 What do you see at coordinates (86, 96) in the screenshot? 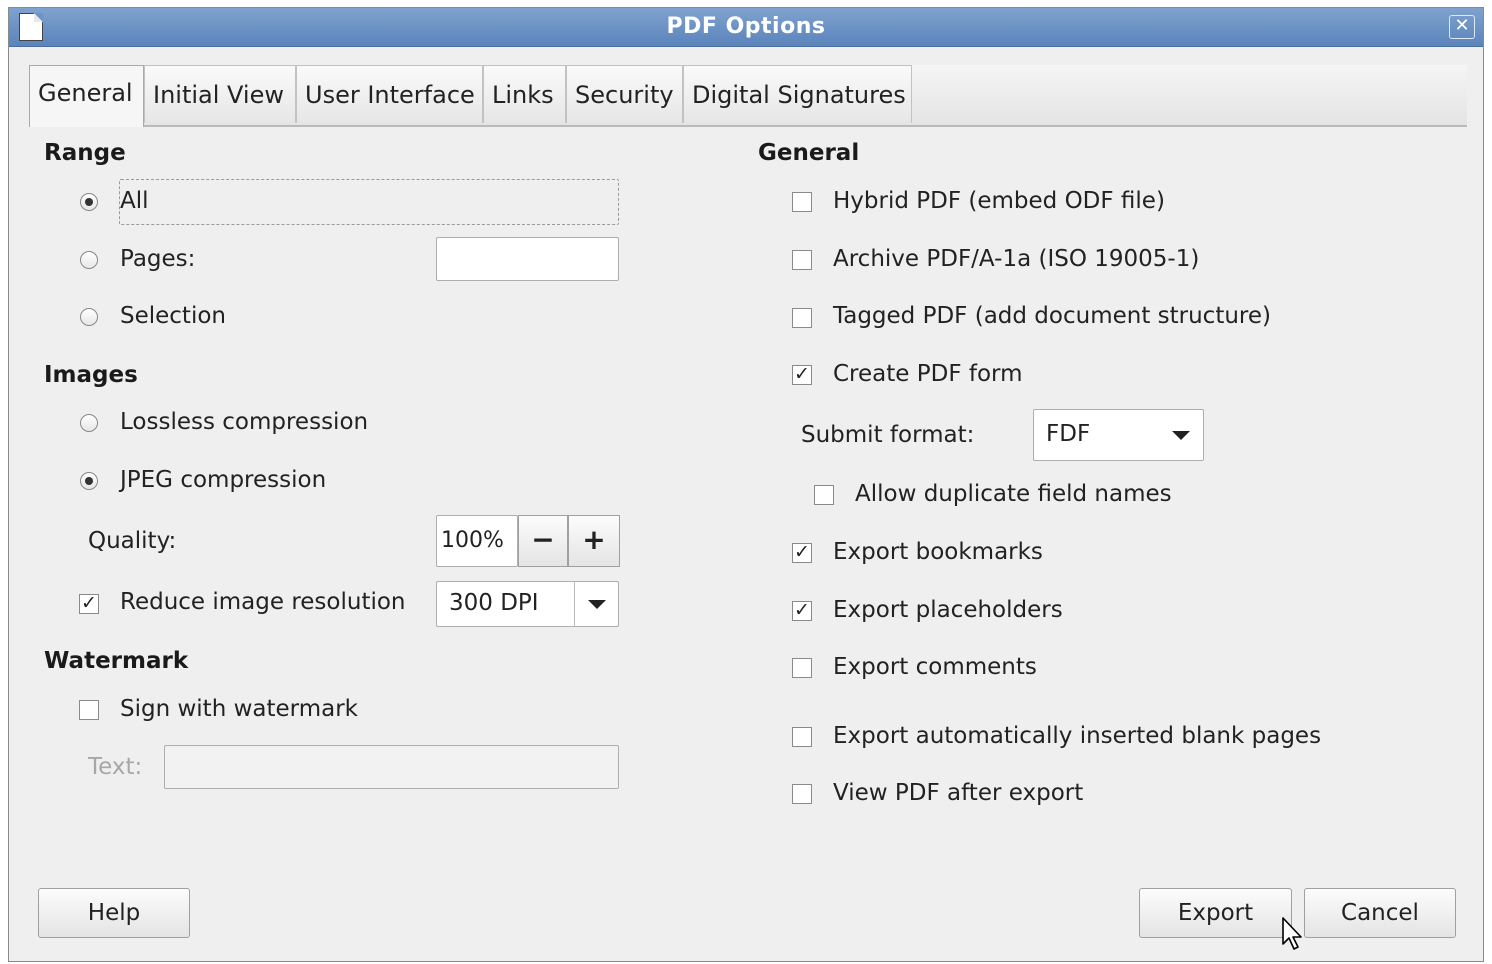
I see `tab-general: General` at bounding box center [86, 96].